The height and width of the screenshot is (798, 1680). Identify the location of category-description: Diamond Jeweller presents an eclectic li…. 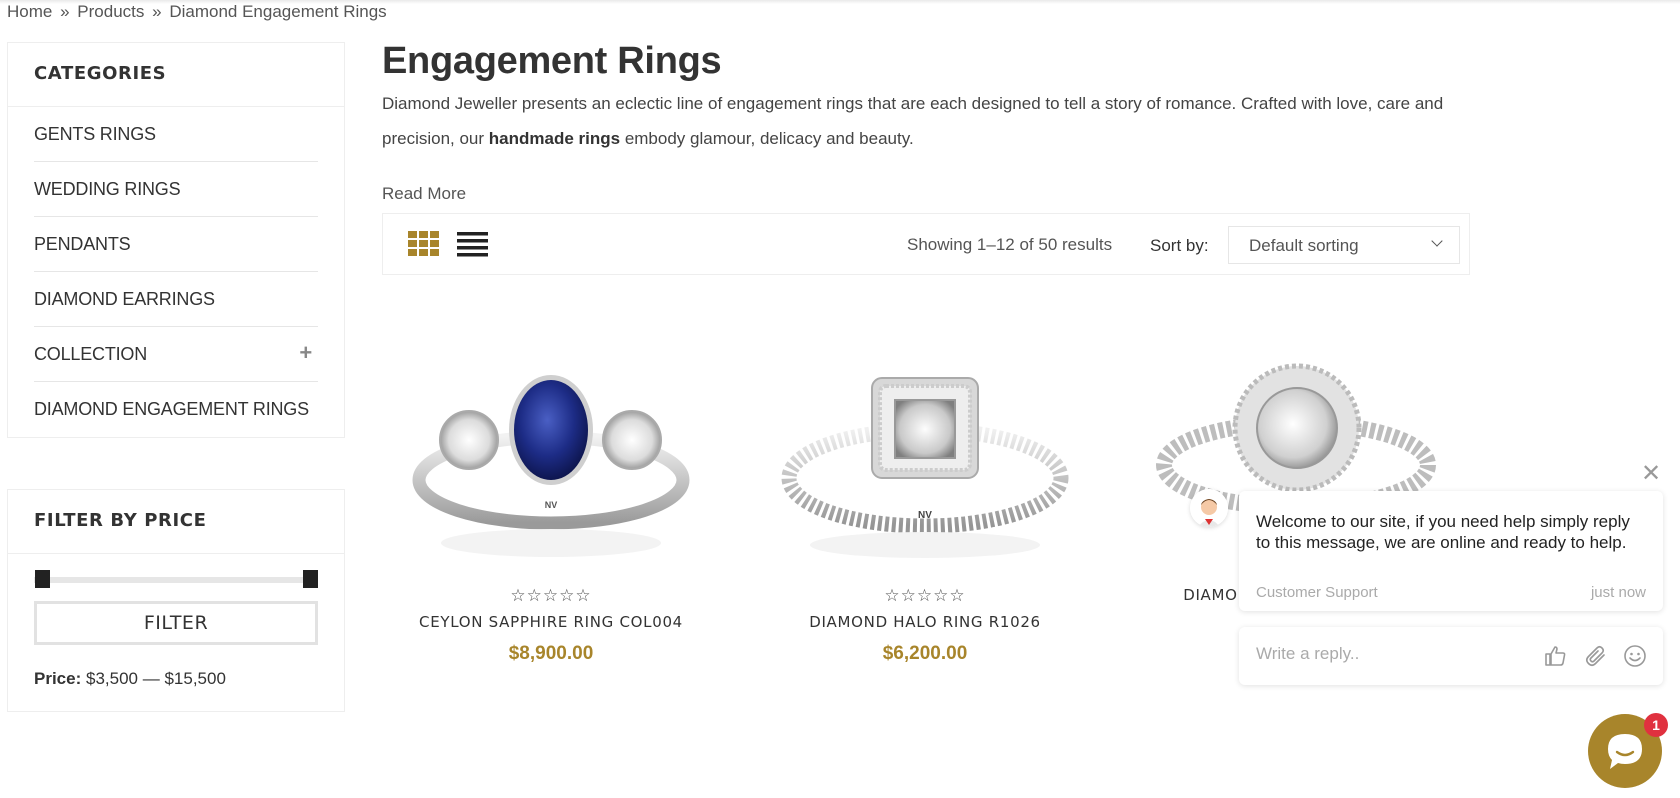
(922, 121).